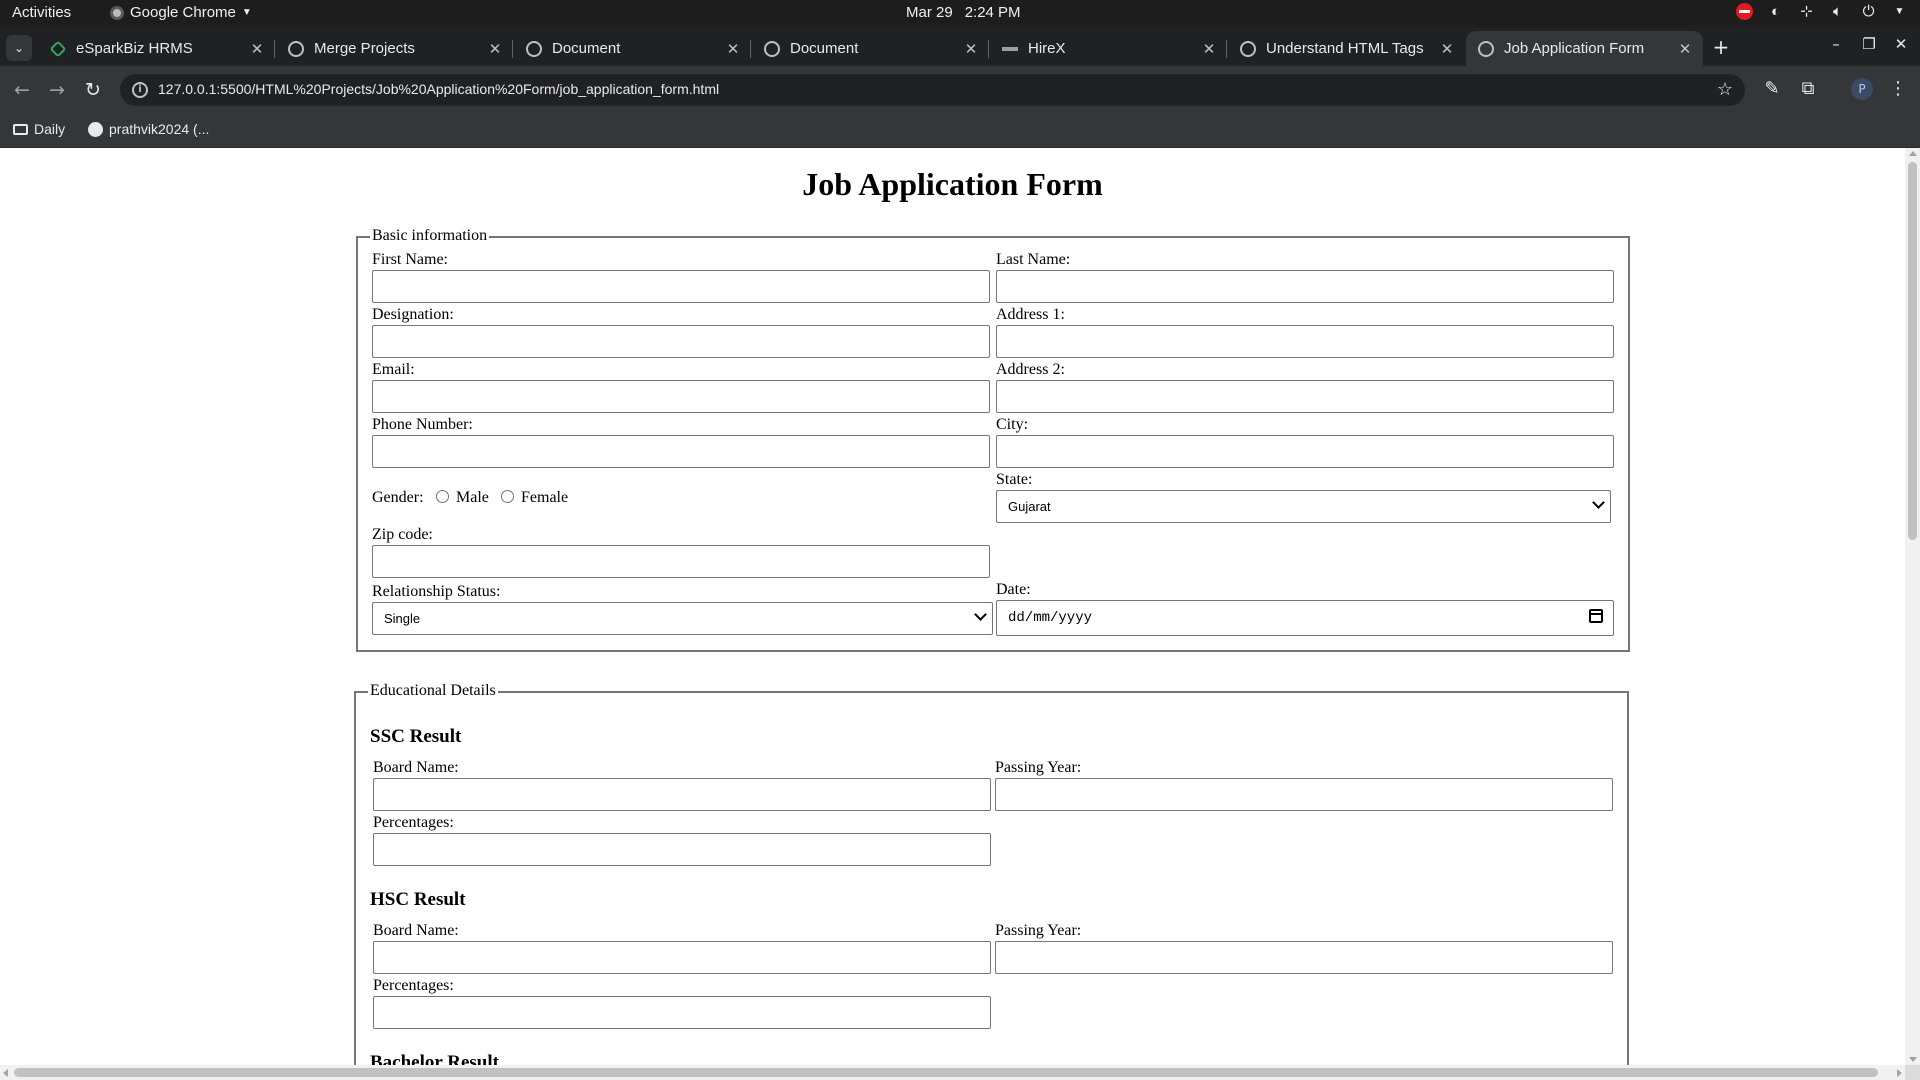 The width and height of the screenshot is (1920, 1080). Describe the element at coordinates (1721, 47) in the screenshot. I see `new-tab-button: +` at that location.